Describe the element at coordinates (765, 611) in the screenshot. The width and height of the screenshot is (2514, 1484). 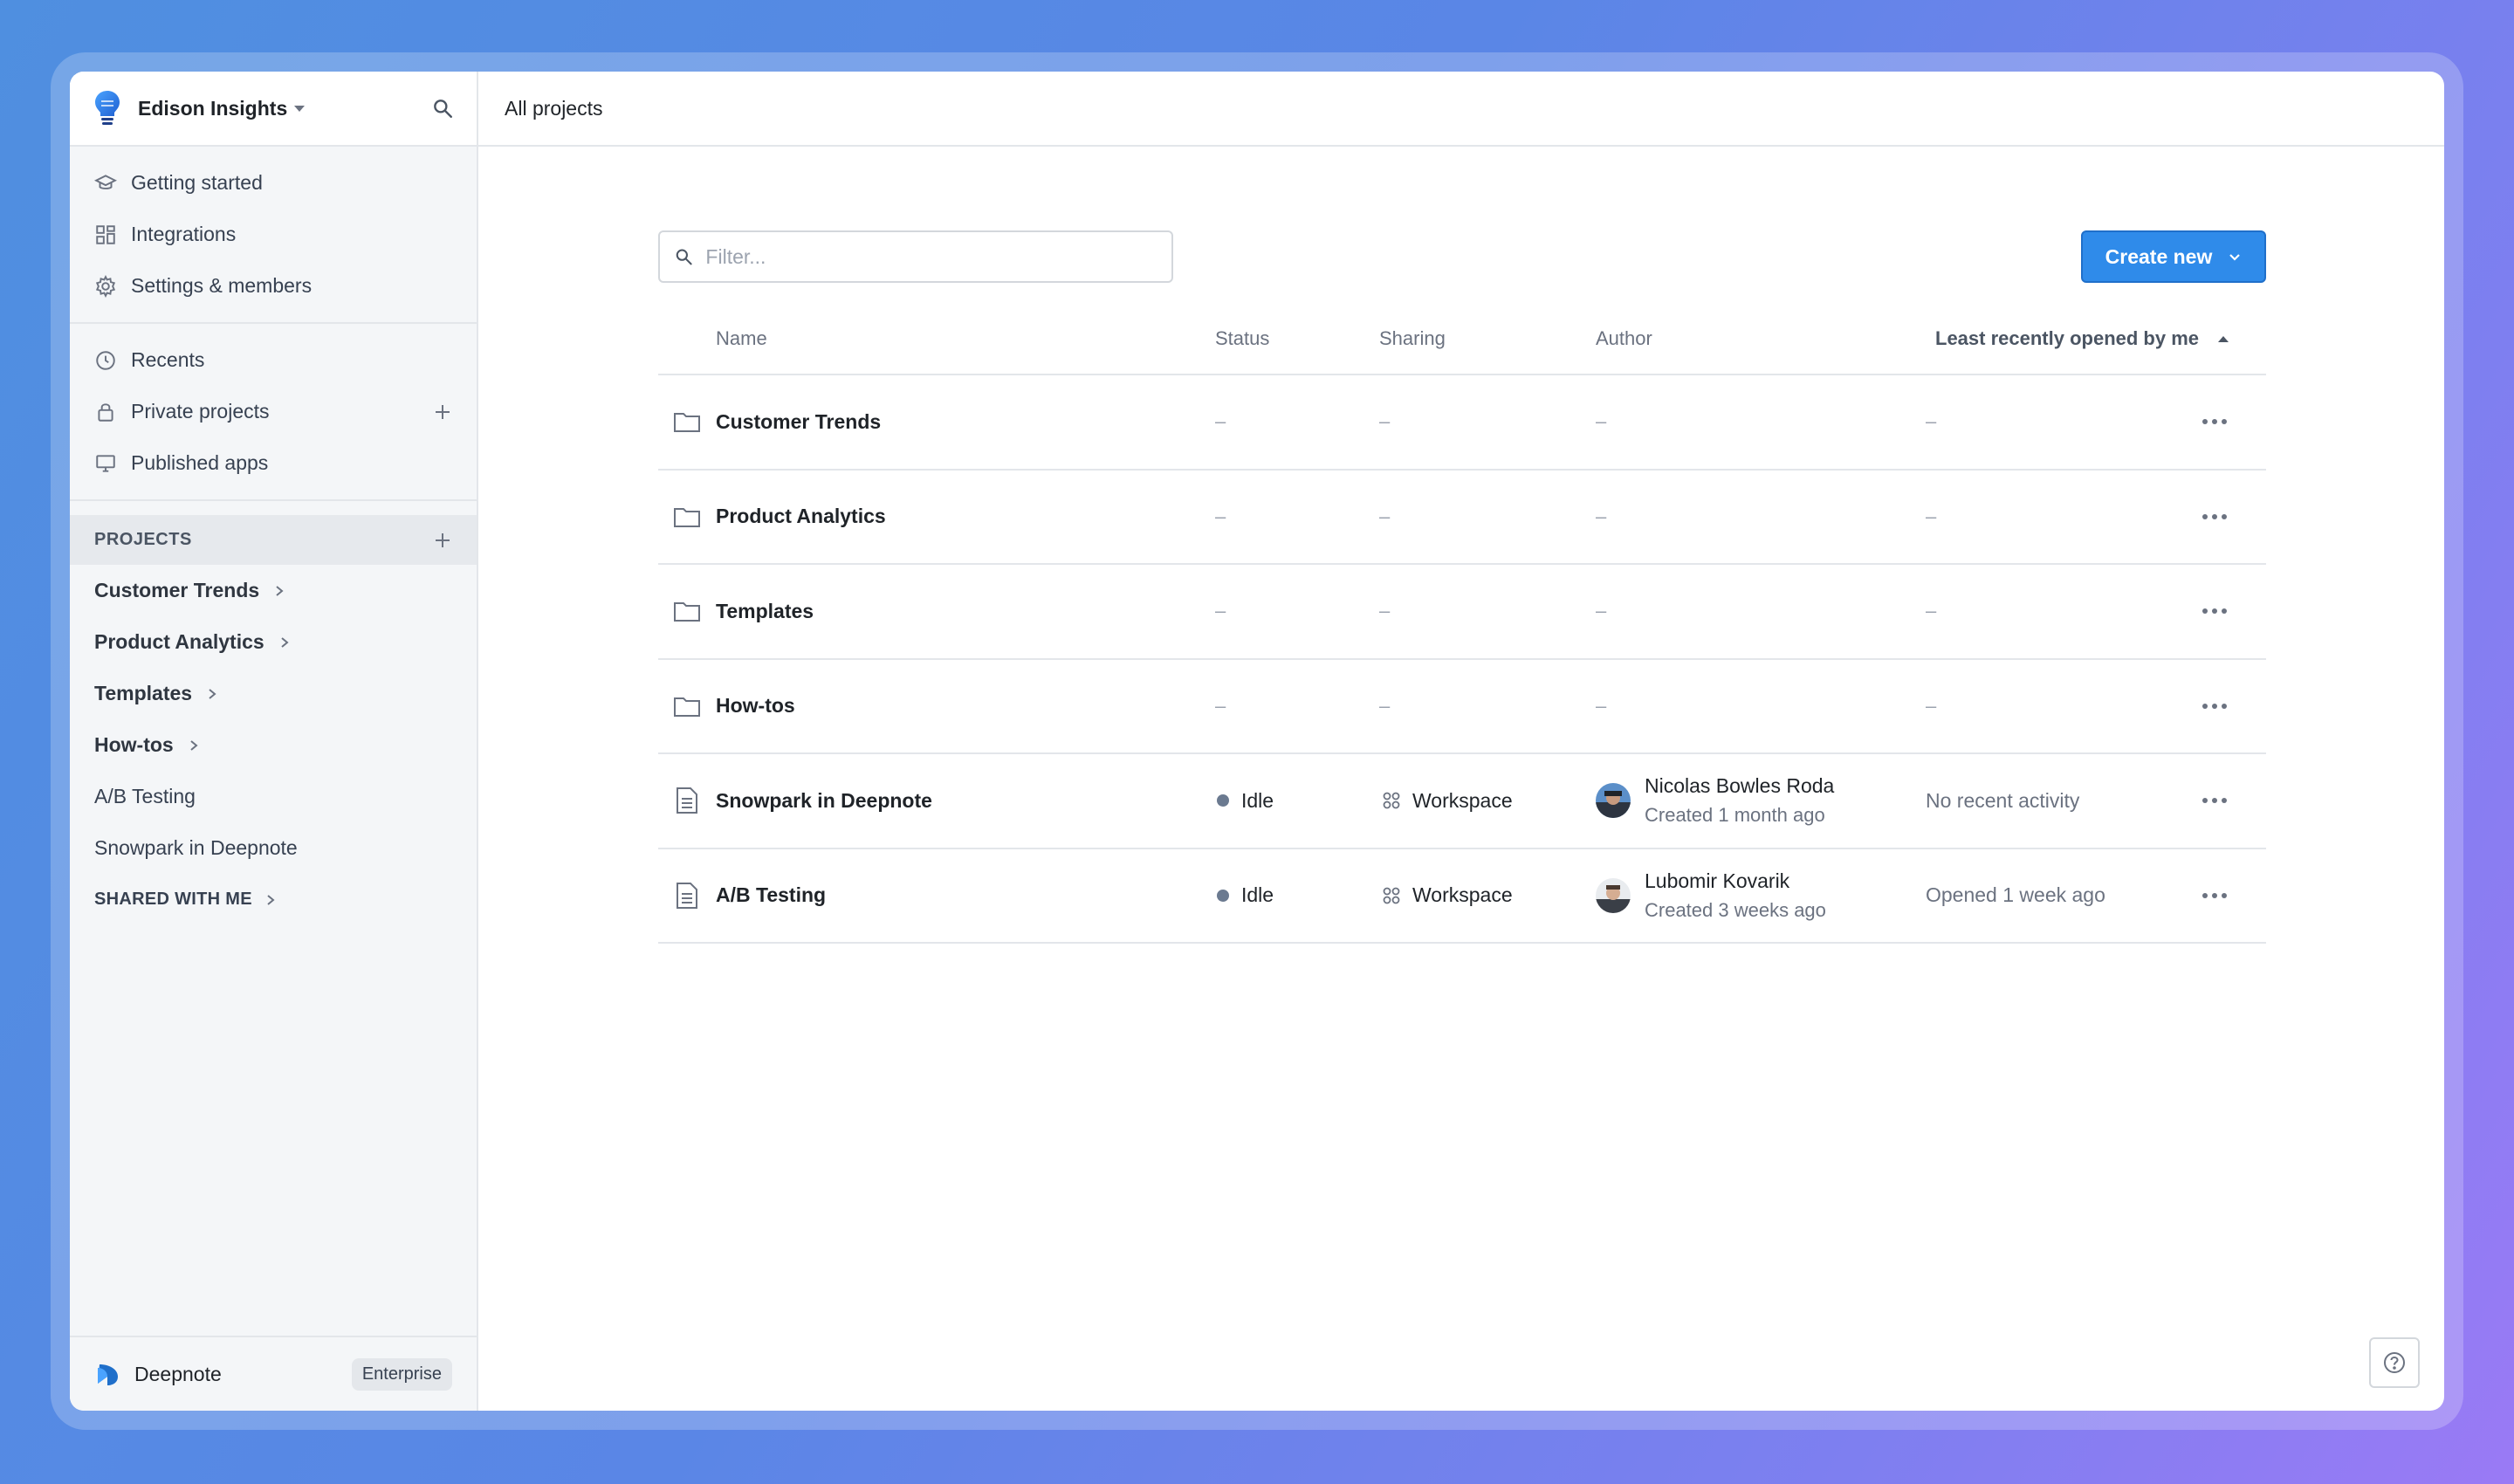
I see `row-name: Templates` at that location.